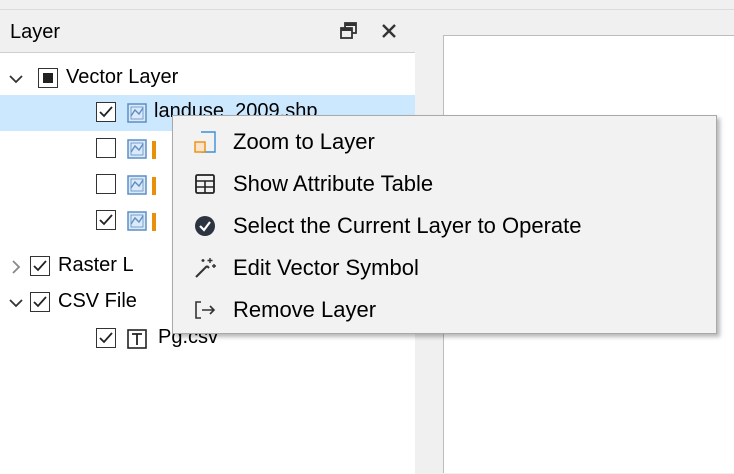 This screenshot has width=734, height=474. Describe the element at coordinates (444, 310) in the screenshot. I see `menu-item-remove-layer: Remove Layer` at that location.